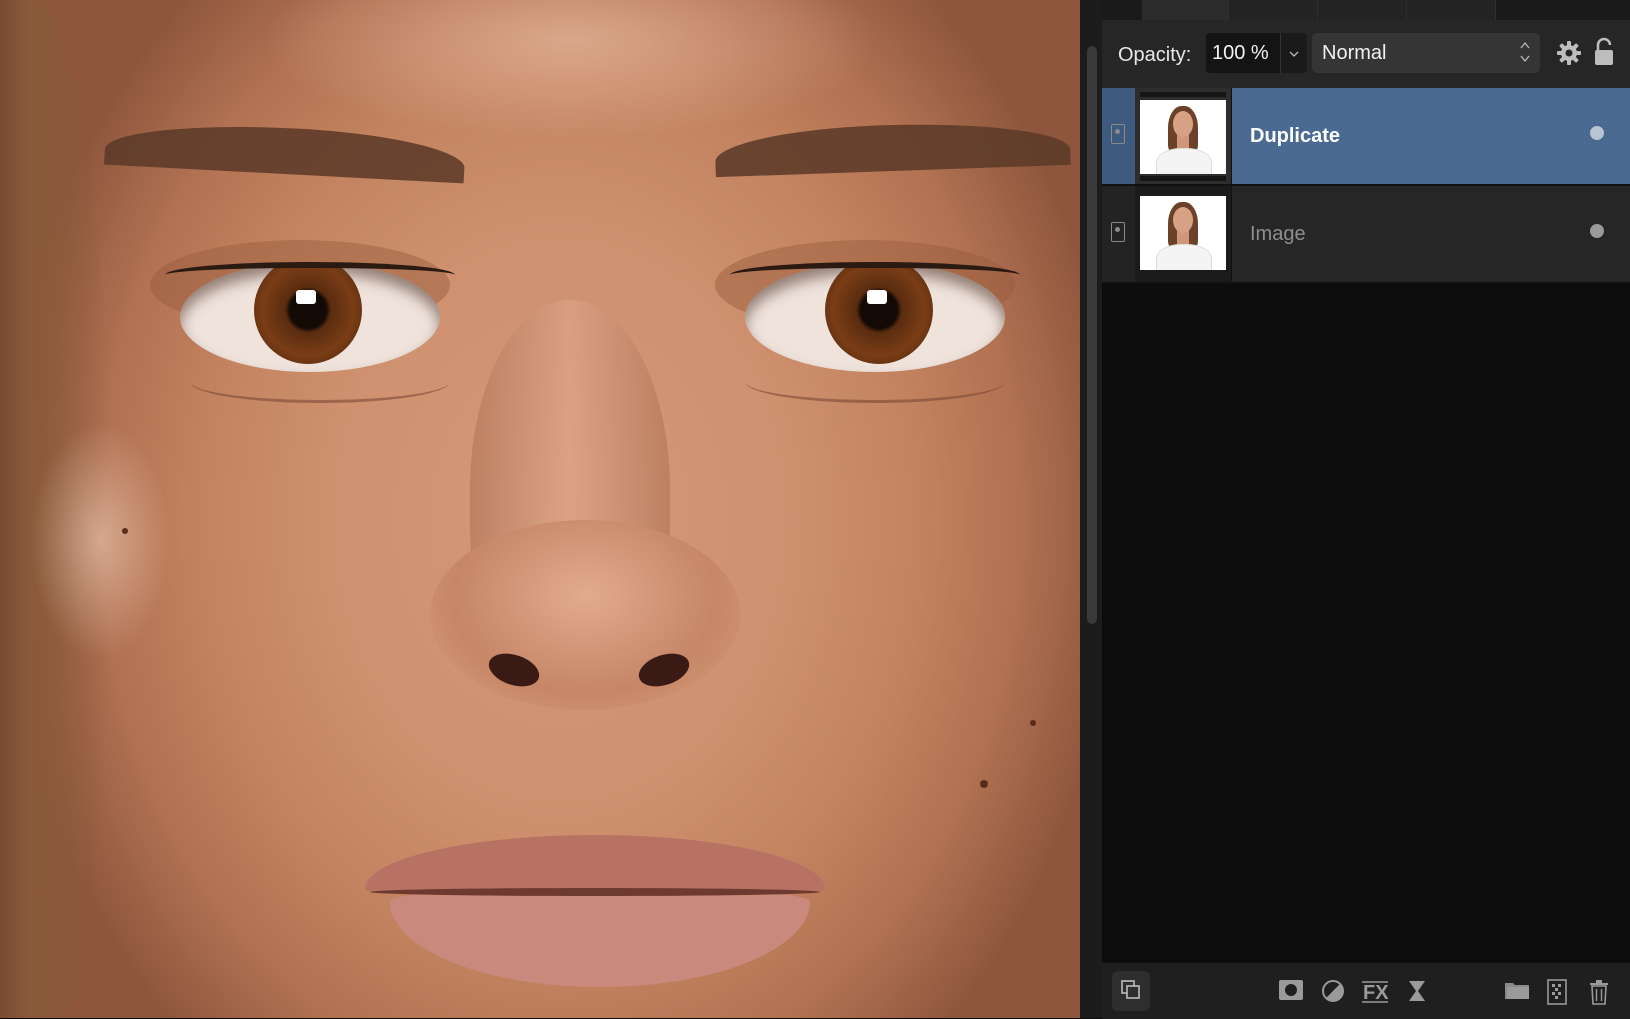 Image resolution: width=1630 pixels, height=1019 pixels. I want to click on adjustment-icon, so click(1333, 991).